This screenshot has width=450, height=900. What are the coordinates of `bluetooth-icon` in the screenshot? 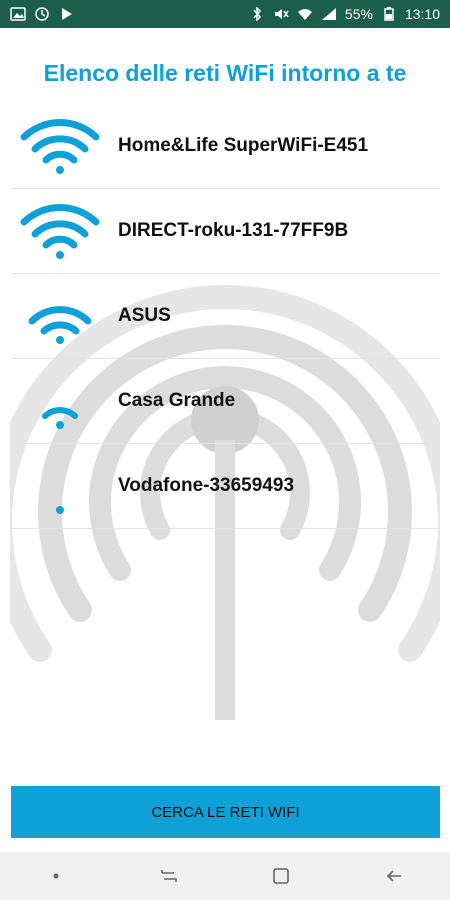 It's located at (257, 14).